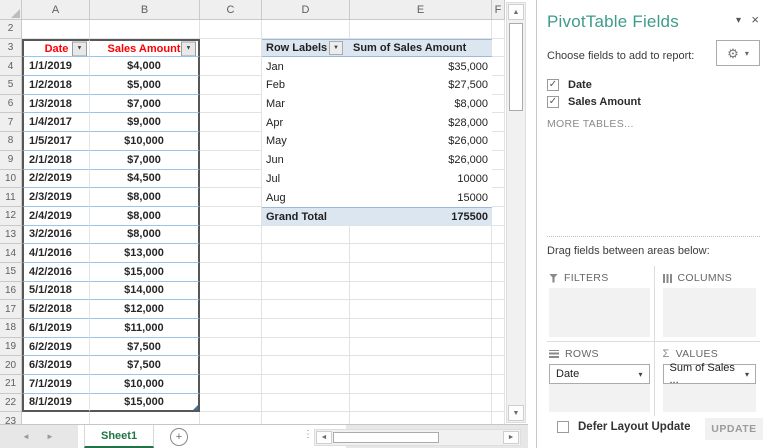 This screenshot has height=448, width=768. I want to click on table-corner-handle, so click(195, 408).